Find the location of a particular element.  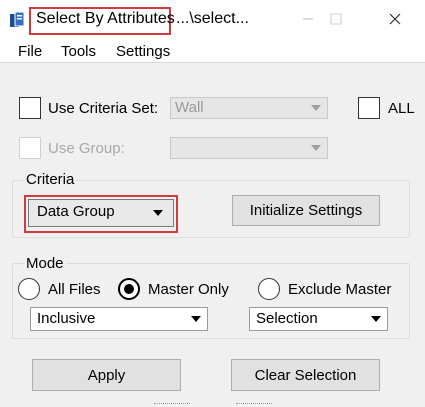

radio-master-only-label: Master Only is located at coordinates (188, 289).